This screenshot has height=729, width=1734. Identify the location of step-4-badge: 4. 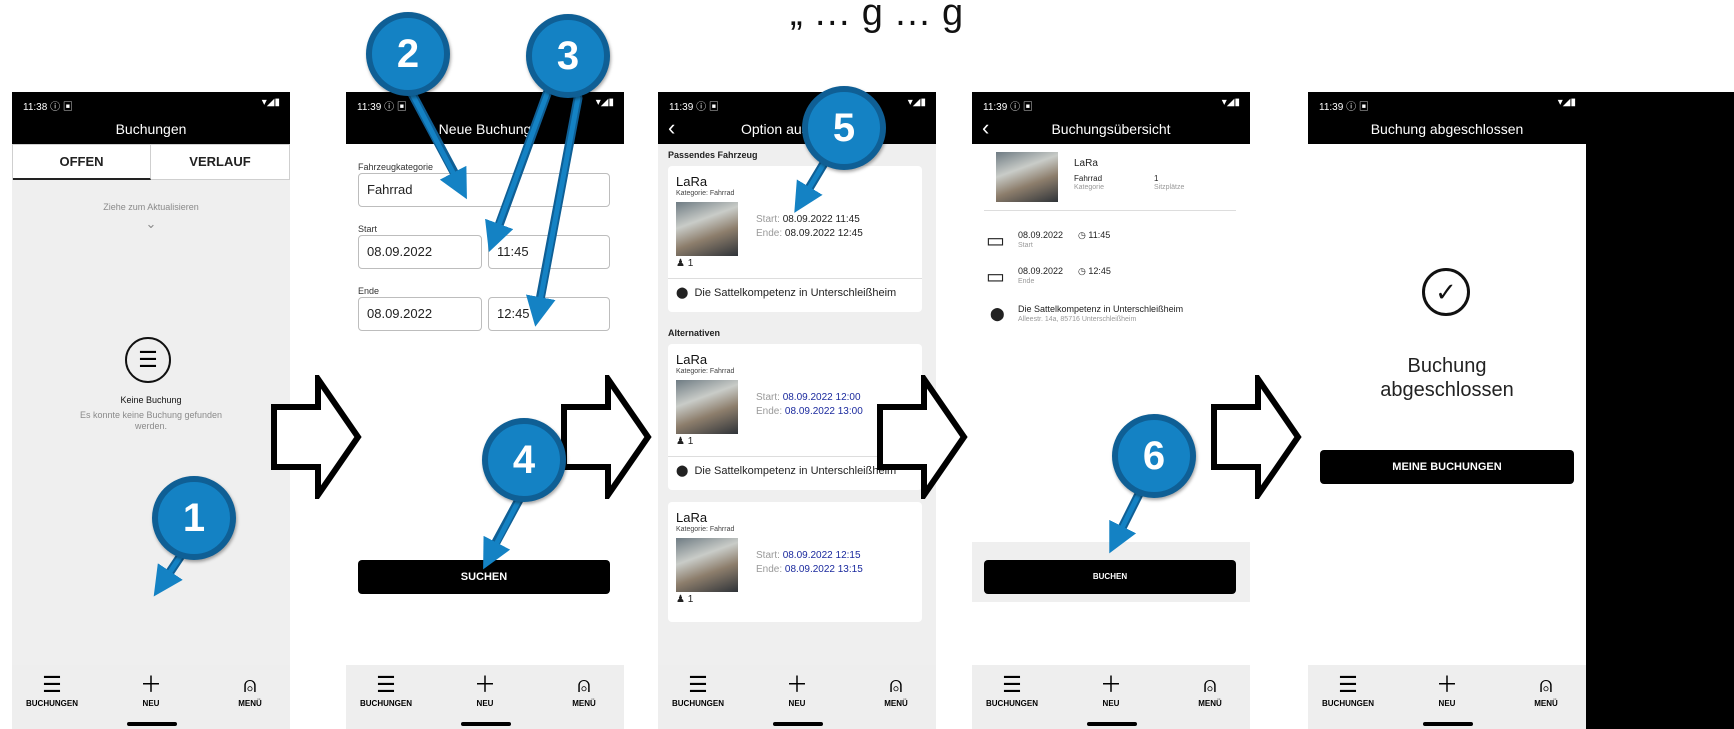
(524, 460).